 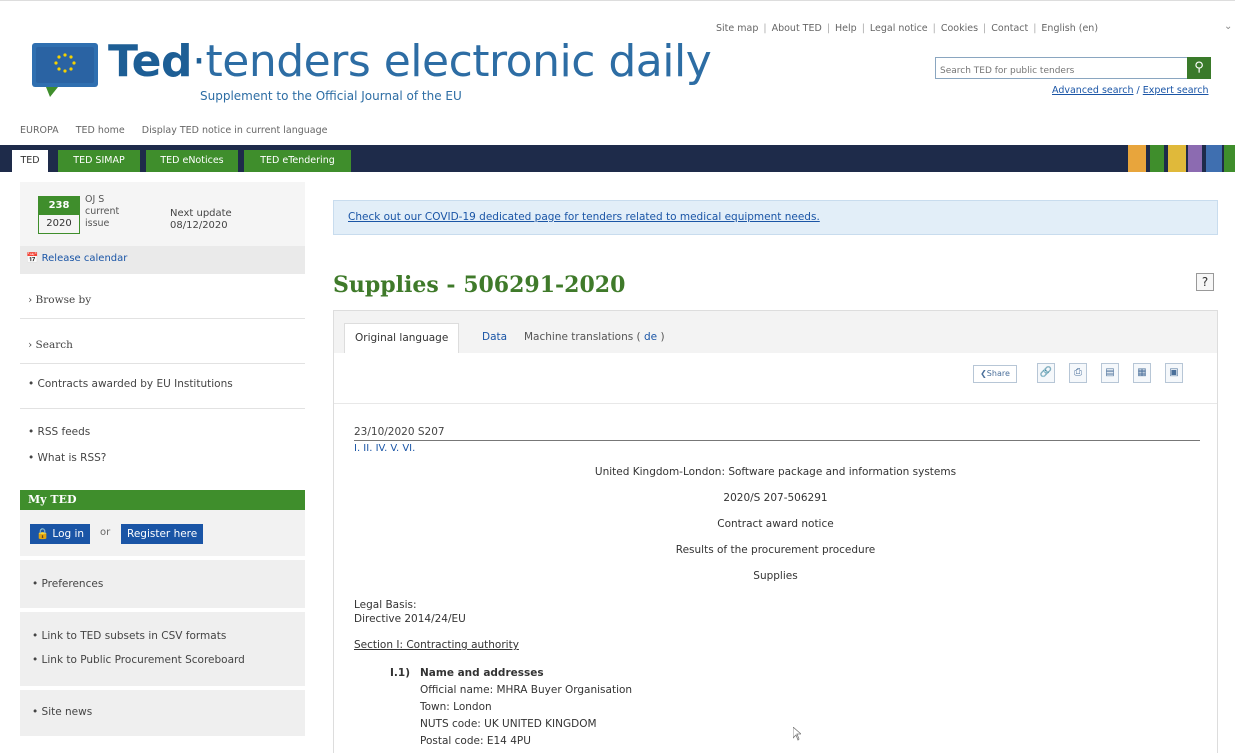 I want to click on tab-data: Data, so click(x=494, y=338).